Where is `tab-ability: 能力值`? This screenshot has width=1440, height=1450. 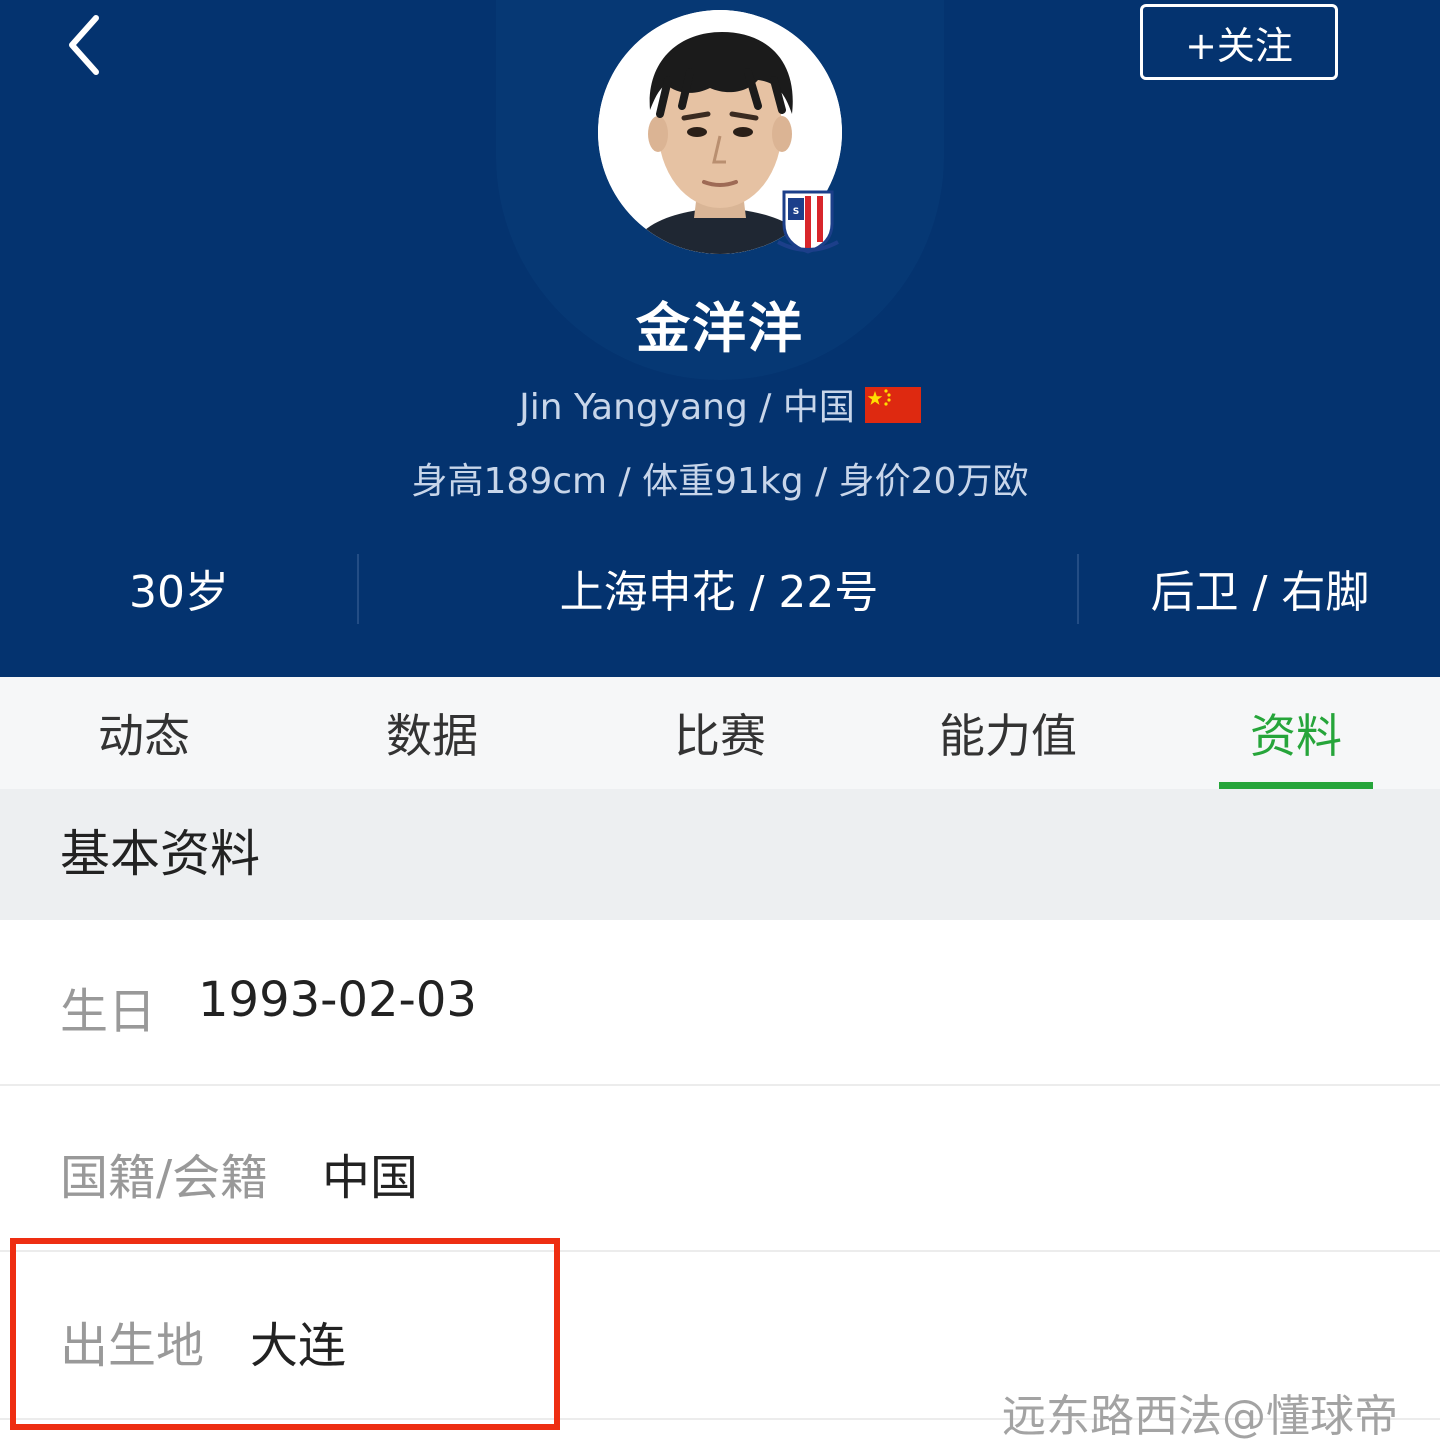
tab-ability: 能力值 is located at coordinates (1008, 733).